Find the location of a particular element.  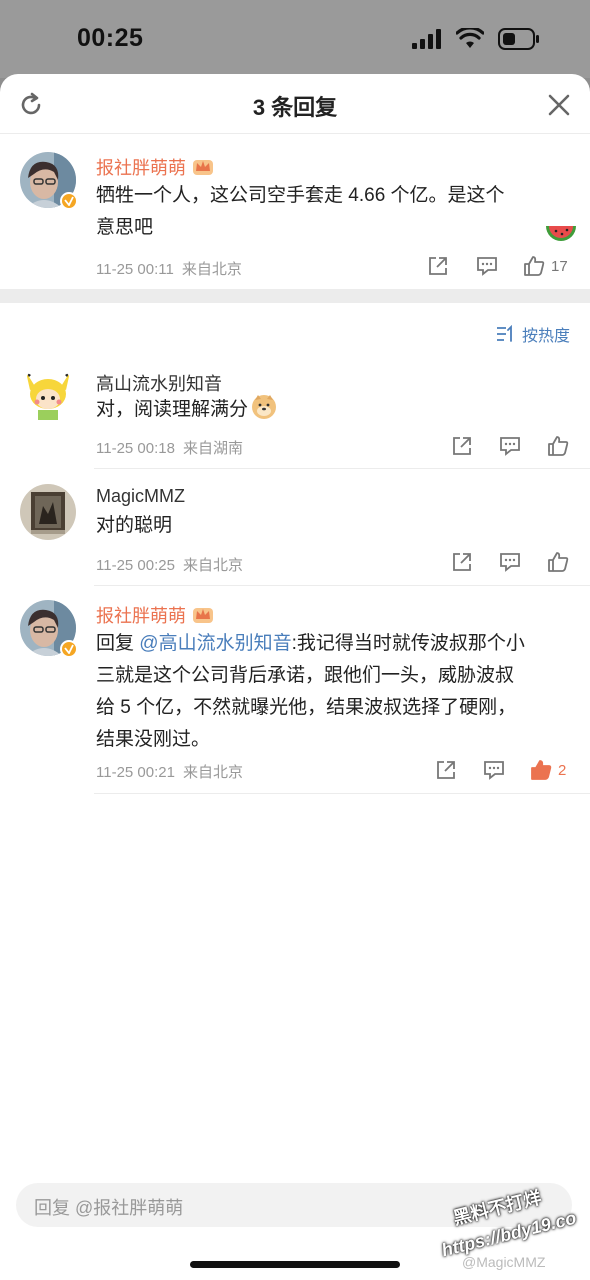

reply-meta: 11-25 00:18 来自湖南 is located at coordinates (173, 447).